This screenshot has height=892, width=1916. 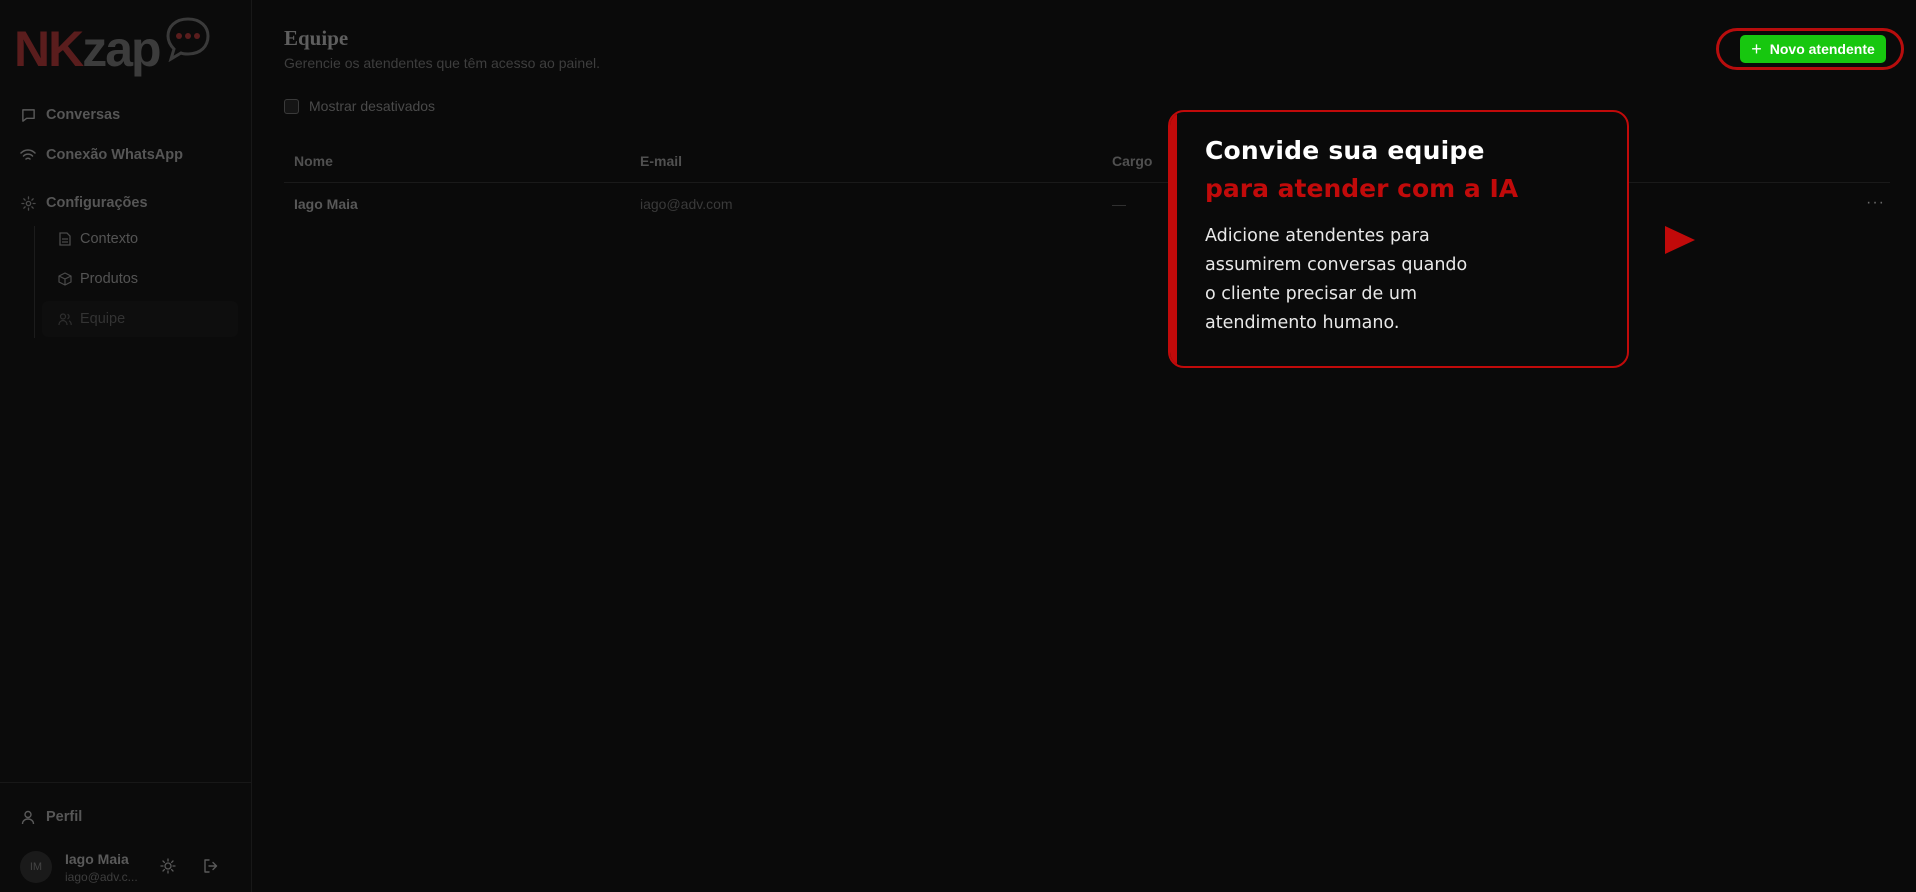 I want to click on row-more-options-icon: ···, so click(x=1875, y=203).